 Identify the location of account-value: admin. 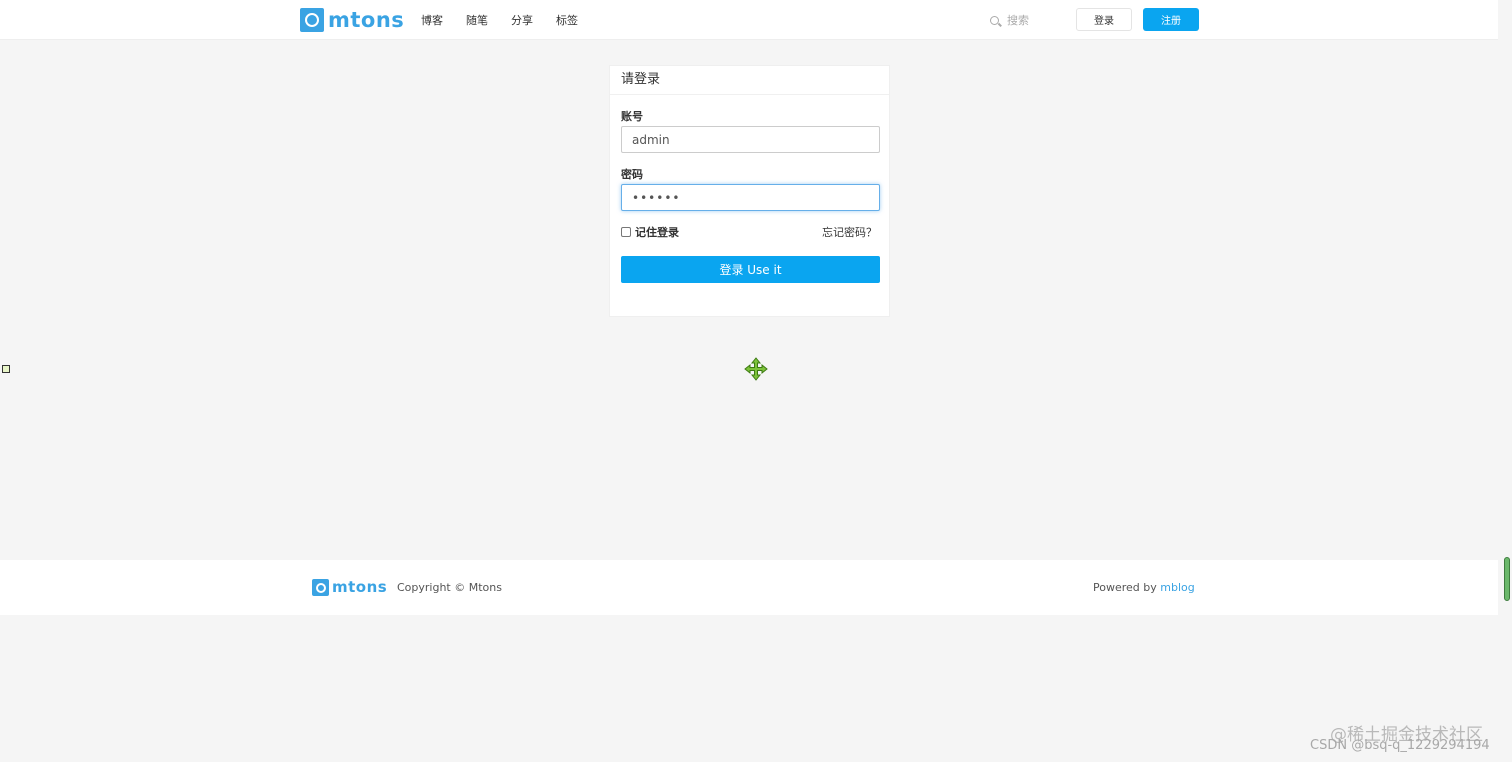
(651, 139).